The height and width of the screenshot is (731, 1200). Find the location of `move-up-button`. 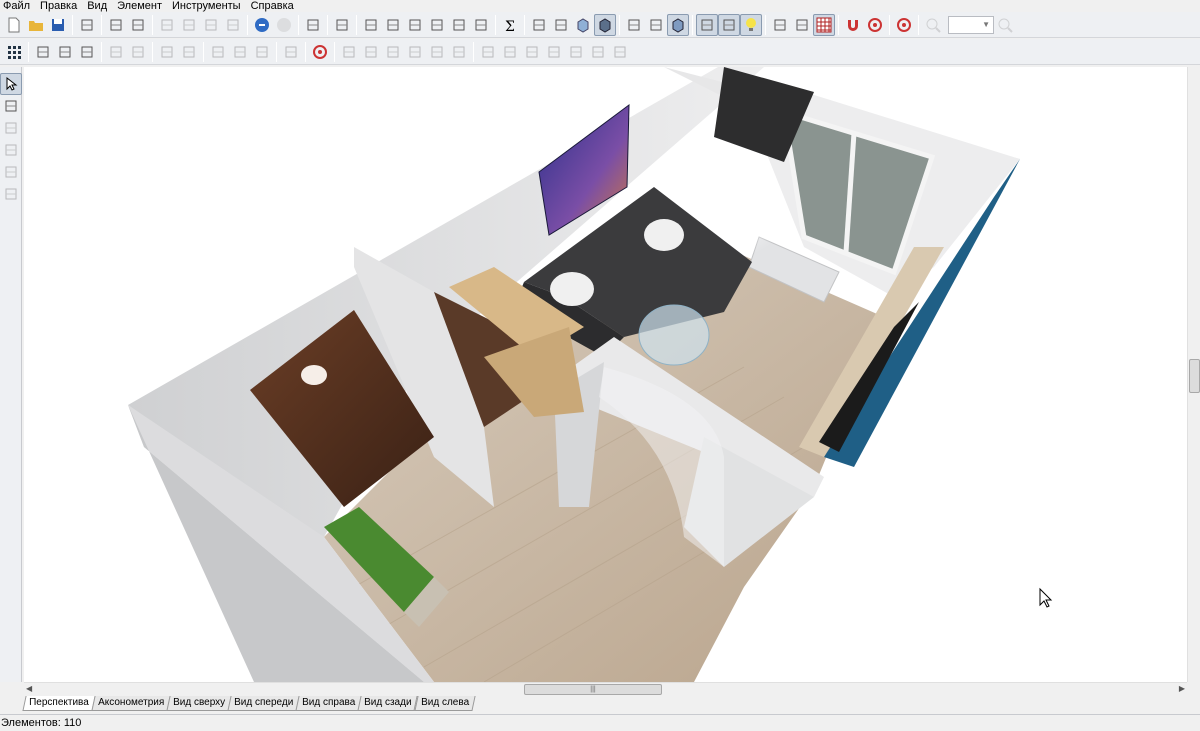

move-up-button is located at coordinates (43, 52).